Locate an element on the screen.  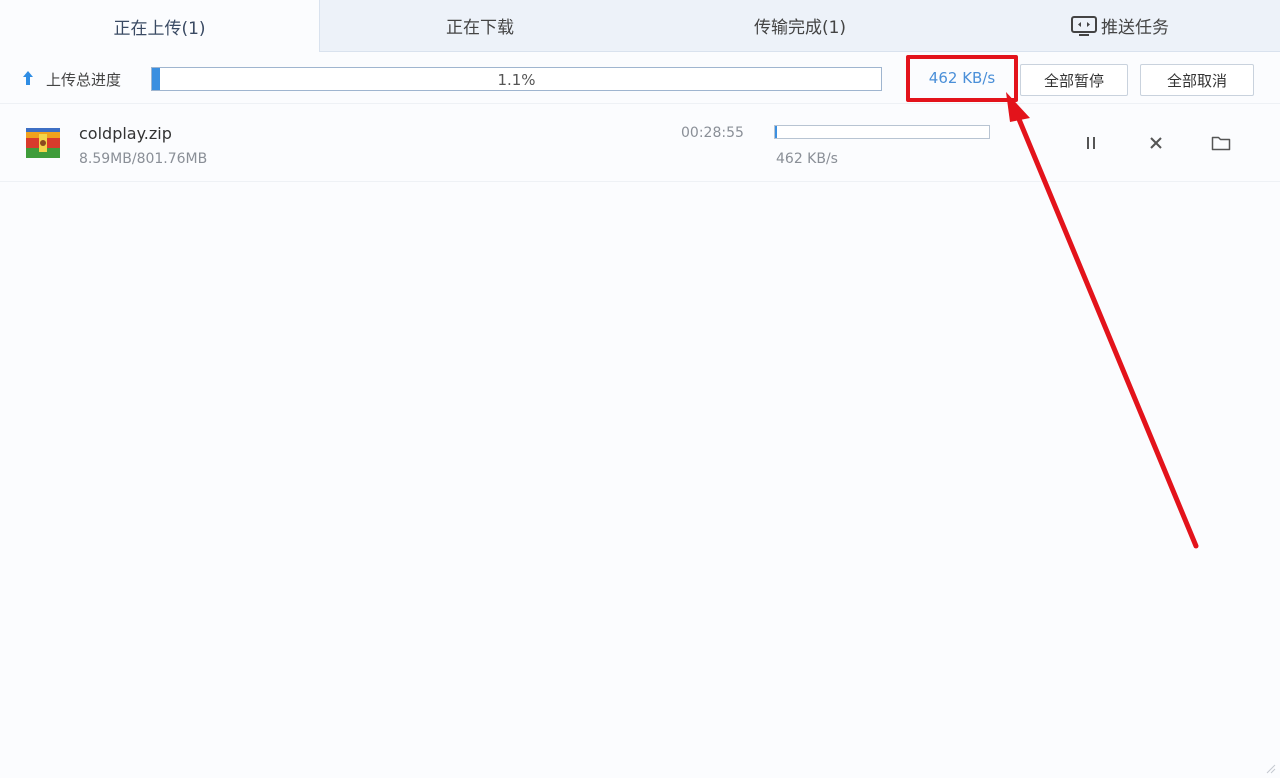
tab-completed: 传输完成(1) is located at coordinates (800, 25).